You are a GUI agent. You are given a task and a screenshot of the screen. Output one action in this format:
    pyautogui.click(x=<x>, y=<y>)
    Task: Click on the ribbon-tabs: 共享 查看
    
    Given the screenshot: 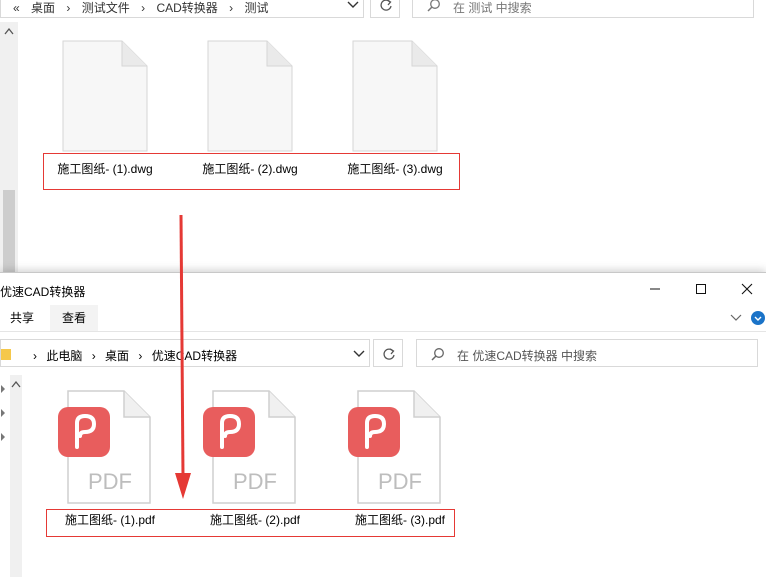 What is the action you would take?
    pyautogui.click(x=383, y=318)
    